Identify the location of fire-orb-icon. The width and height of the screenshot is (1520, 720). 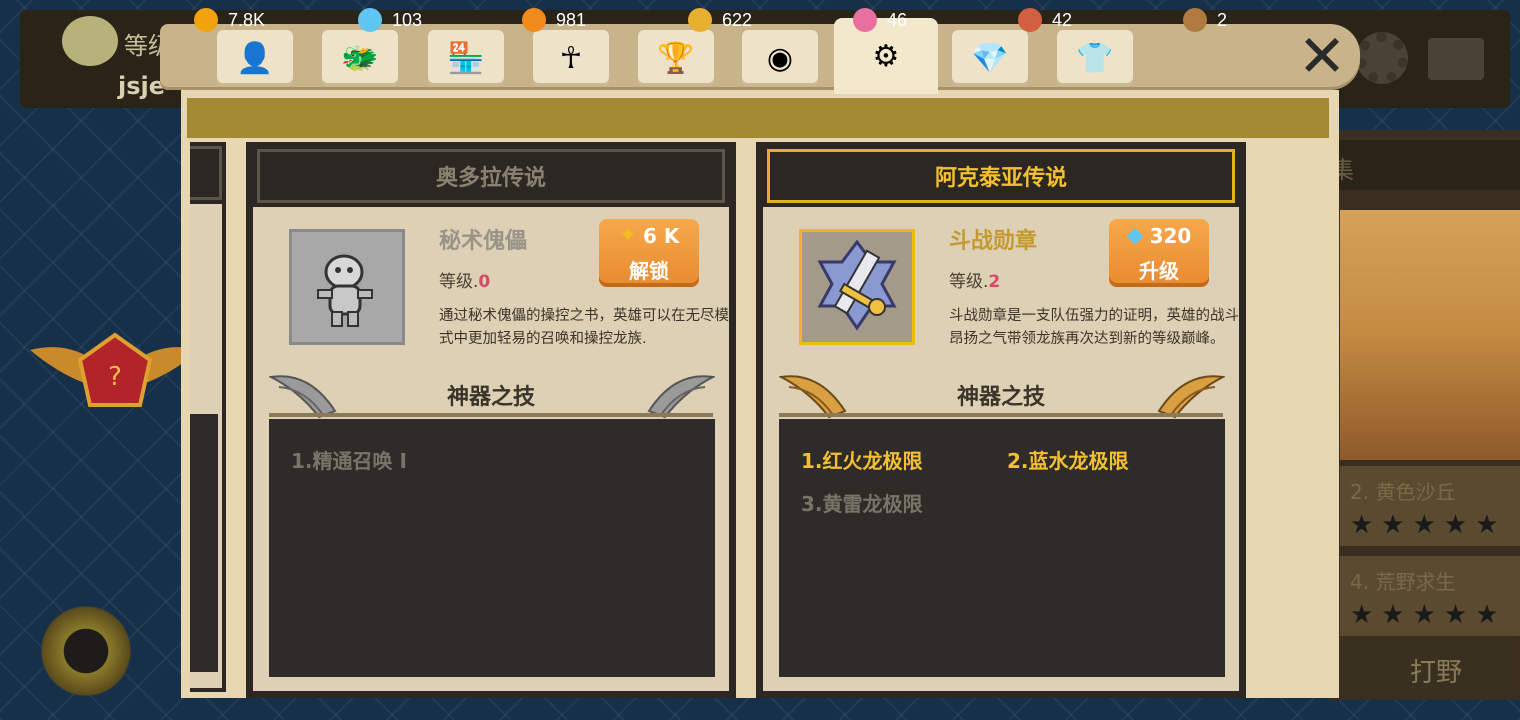
(534, 20).